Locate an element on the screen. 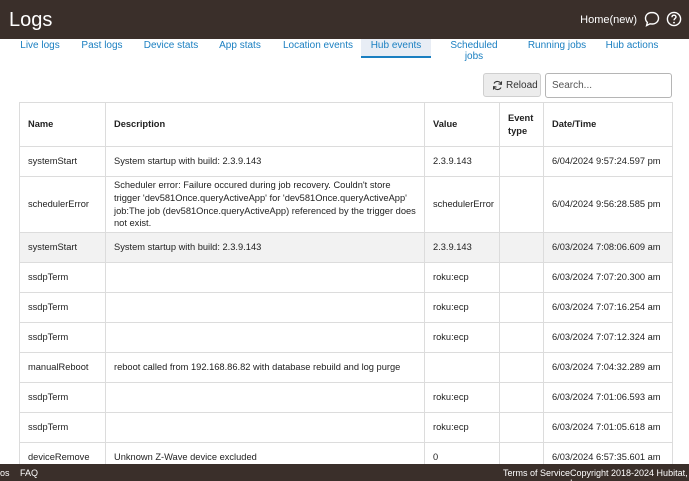  footer-link-terms: Terms of Service is located at coordinates (536, 473).